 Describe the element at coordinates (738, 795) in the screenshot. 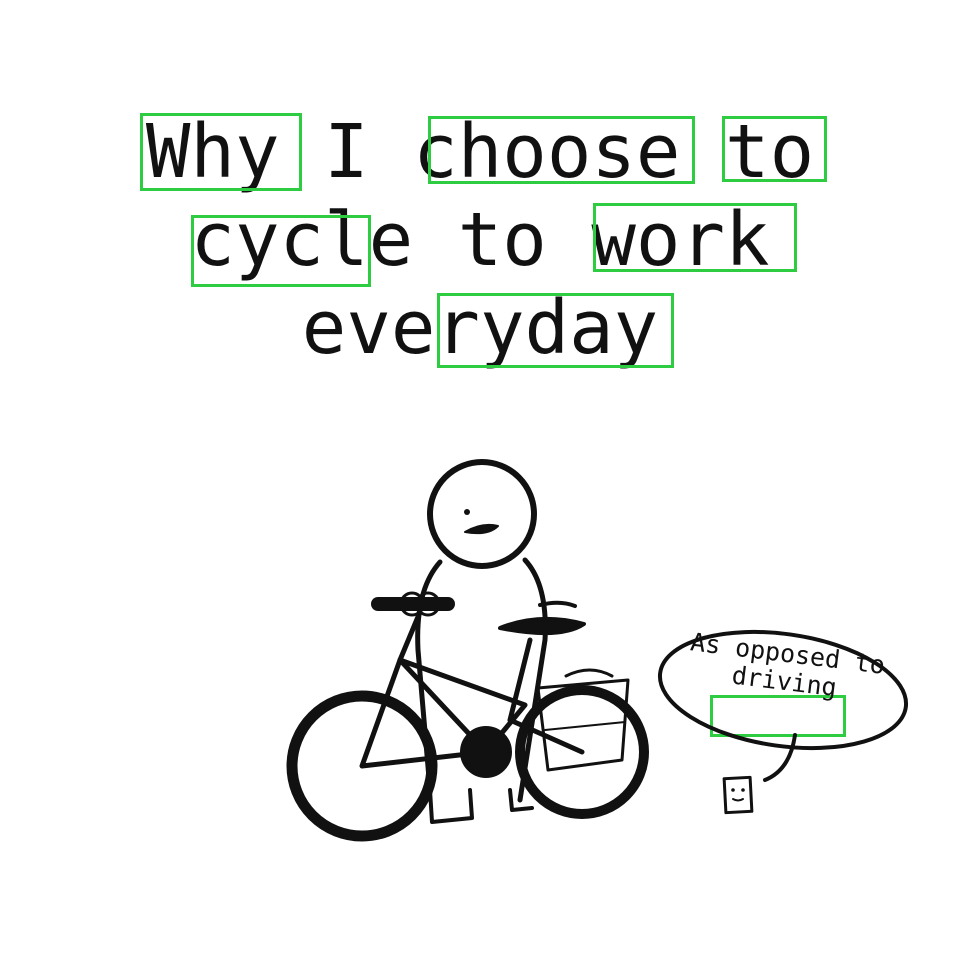

I see `small-person-icon` at that location.